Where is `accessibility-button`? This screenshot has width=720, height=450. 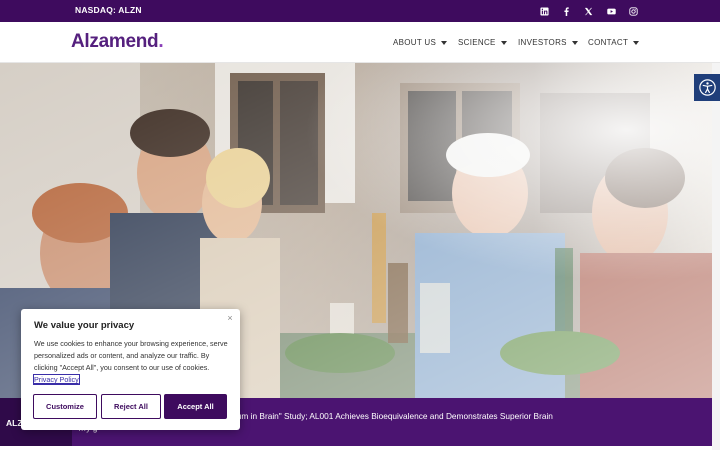 accessibility-button is located at coordinates (707, 87).